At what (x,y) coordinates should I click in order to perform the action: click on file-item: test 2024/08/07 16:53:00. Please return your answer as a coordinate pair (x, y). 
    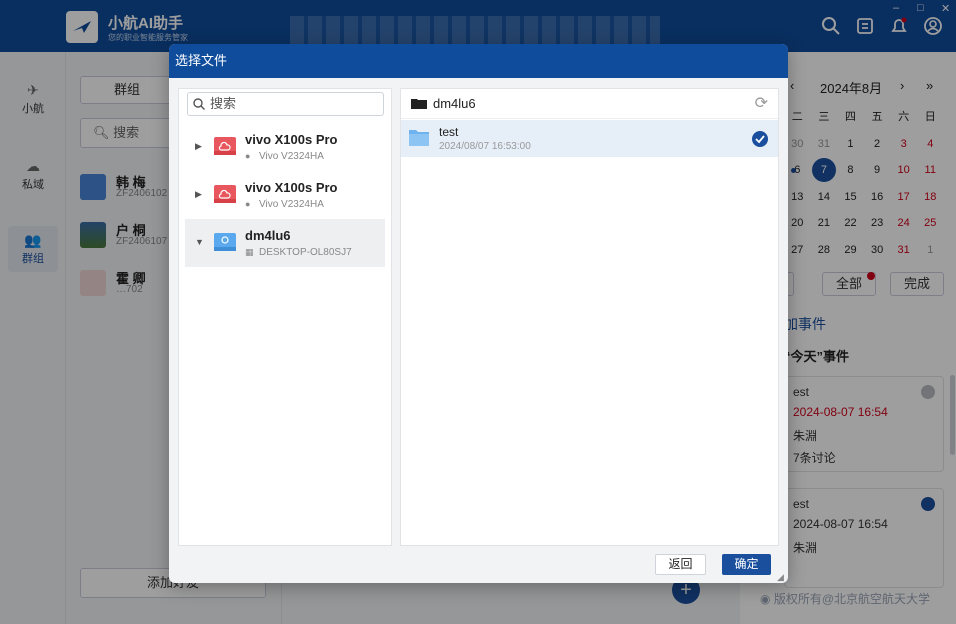
    Looking at the image, I should click on (589, 138).